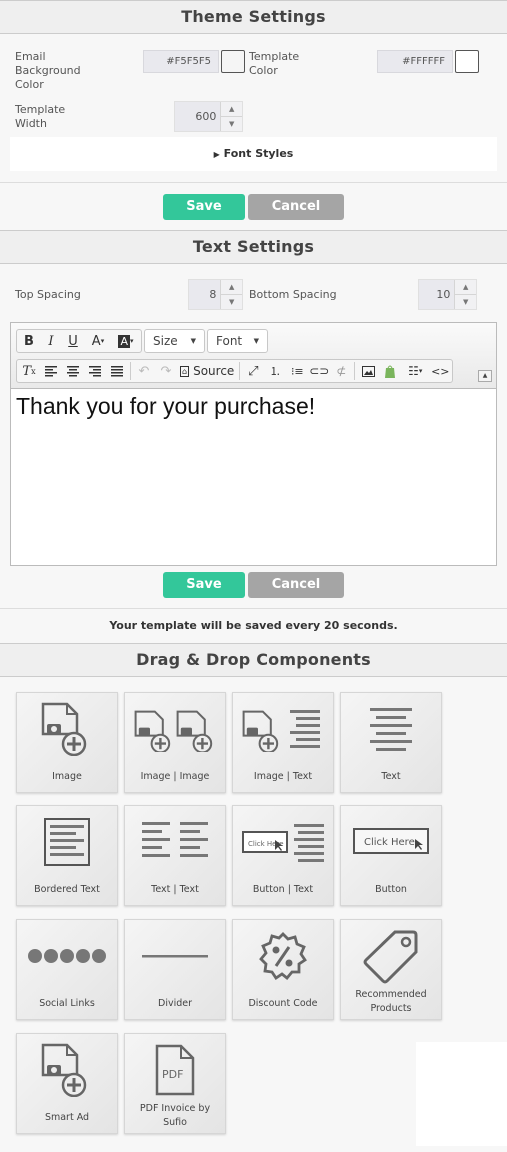 The image size is (507, 1152). What do you see at coordinates (64, 729) in the screenshot?
I see `image-add-icon` at bounding box center [64, 729].